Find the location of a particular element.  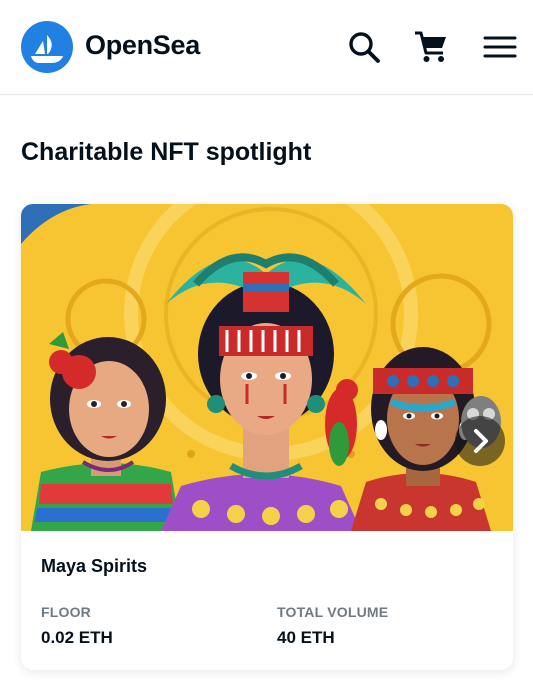

floor-value: 0.02 ETH is located at coordinates (77, 637).